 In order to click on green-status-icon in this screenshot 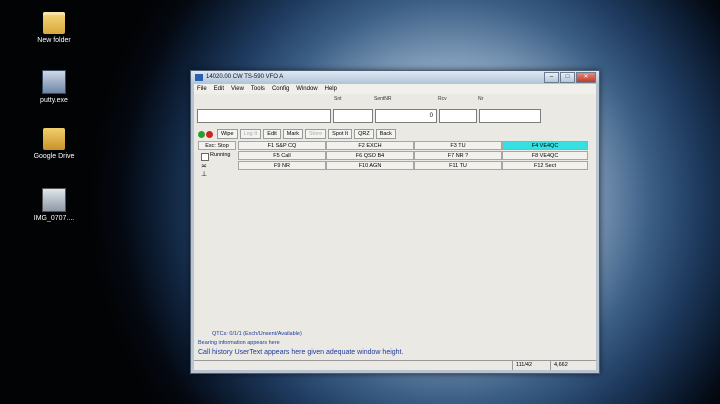, I will do `click(201, 134)`.